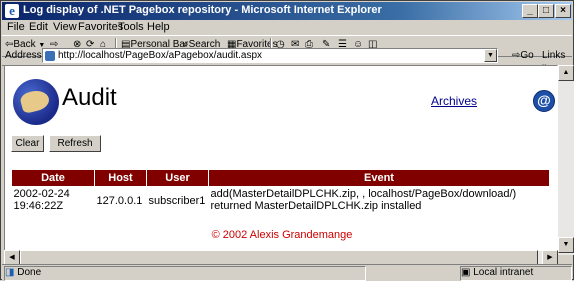 Image resolution: width=574 pixels, height=281 pixels. Describe the element at coordinates (41, 200) in the screenshot. I see `cell-date: 2002-02-24 19:46:22Z` at that location.